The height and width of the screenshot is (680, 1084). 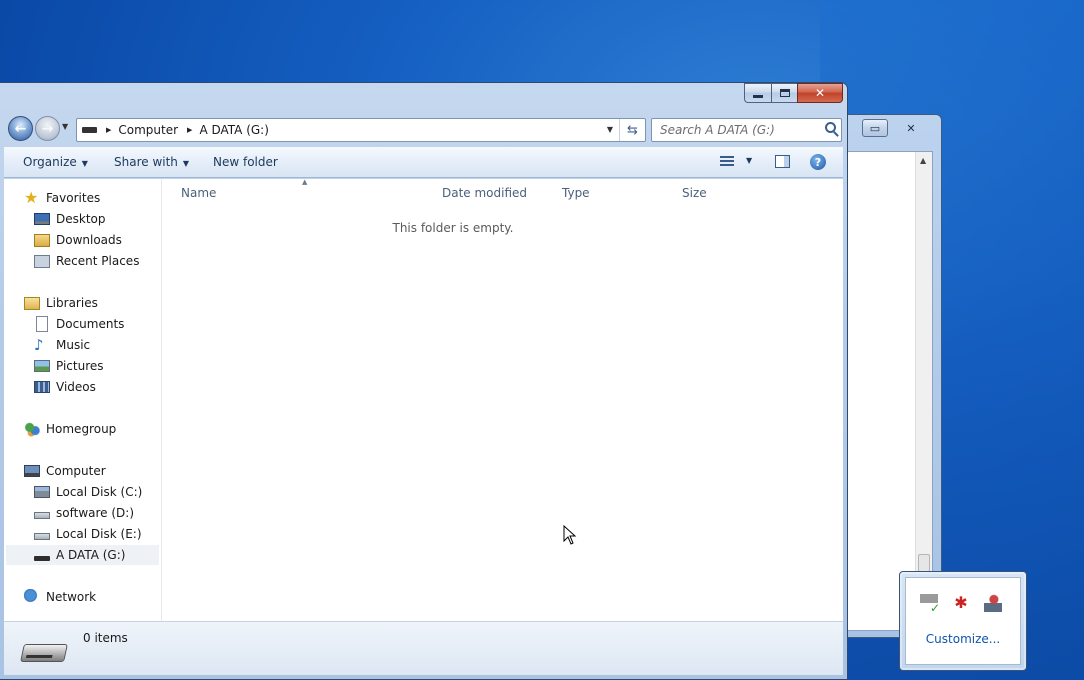 I want to click on item-count: 0 items, so click(x=105, y=638).